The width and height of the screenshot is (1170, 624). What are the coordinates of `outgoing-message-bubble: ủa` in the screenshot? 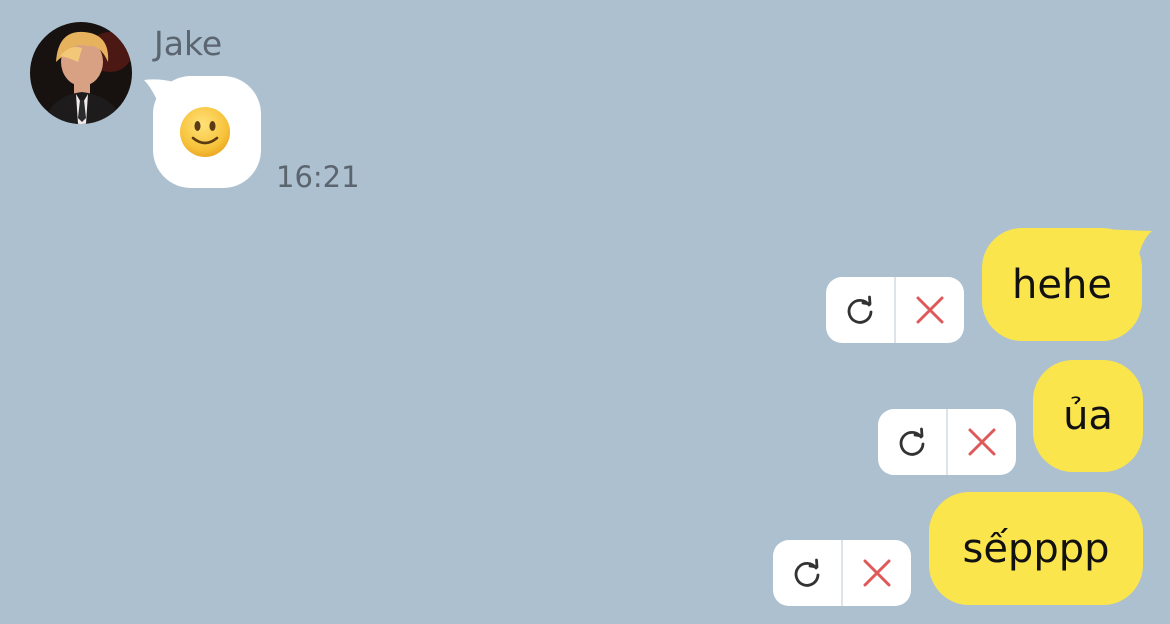 It's located at (1088, 416).